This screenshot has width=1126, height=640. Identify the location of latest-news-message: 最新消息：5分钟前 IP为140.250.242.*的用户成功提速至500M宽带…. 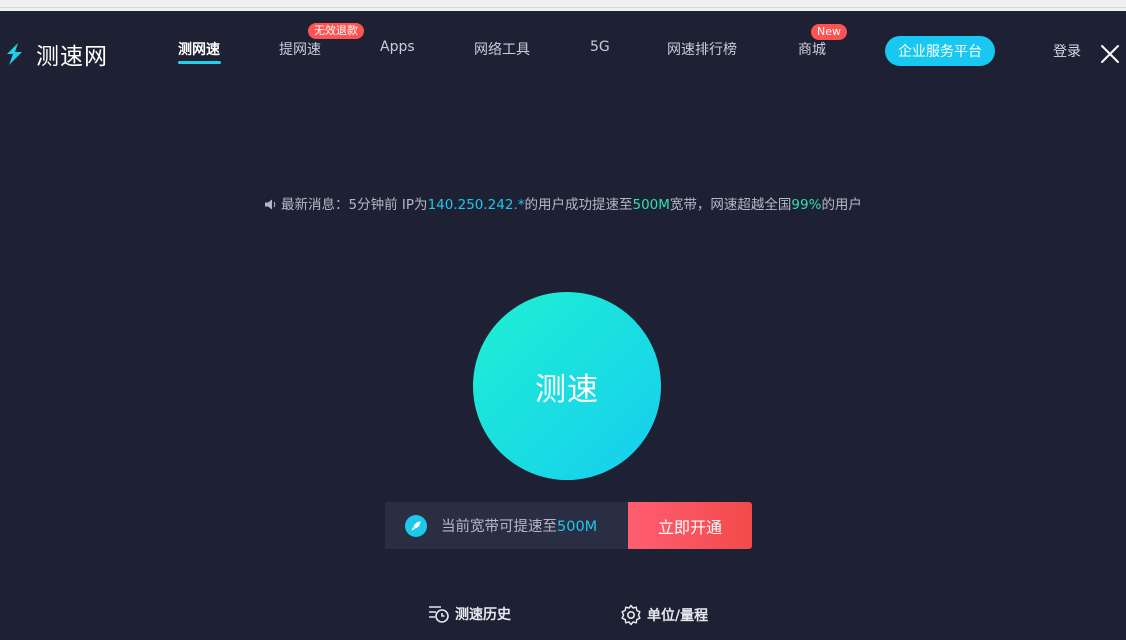
(563, 203).